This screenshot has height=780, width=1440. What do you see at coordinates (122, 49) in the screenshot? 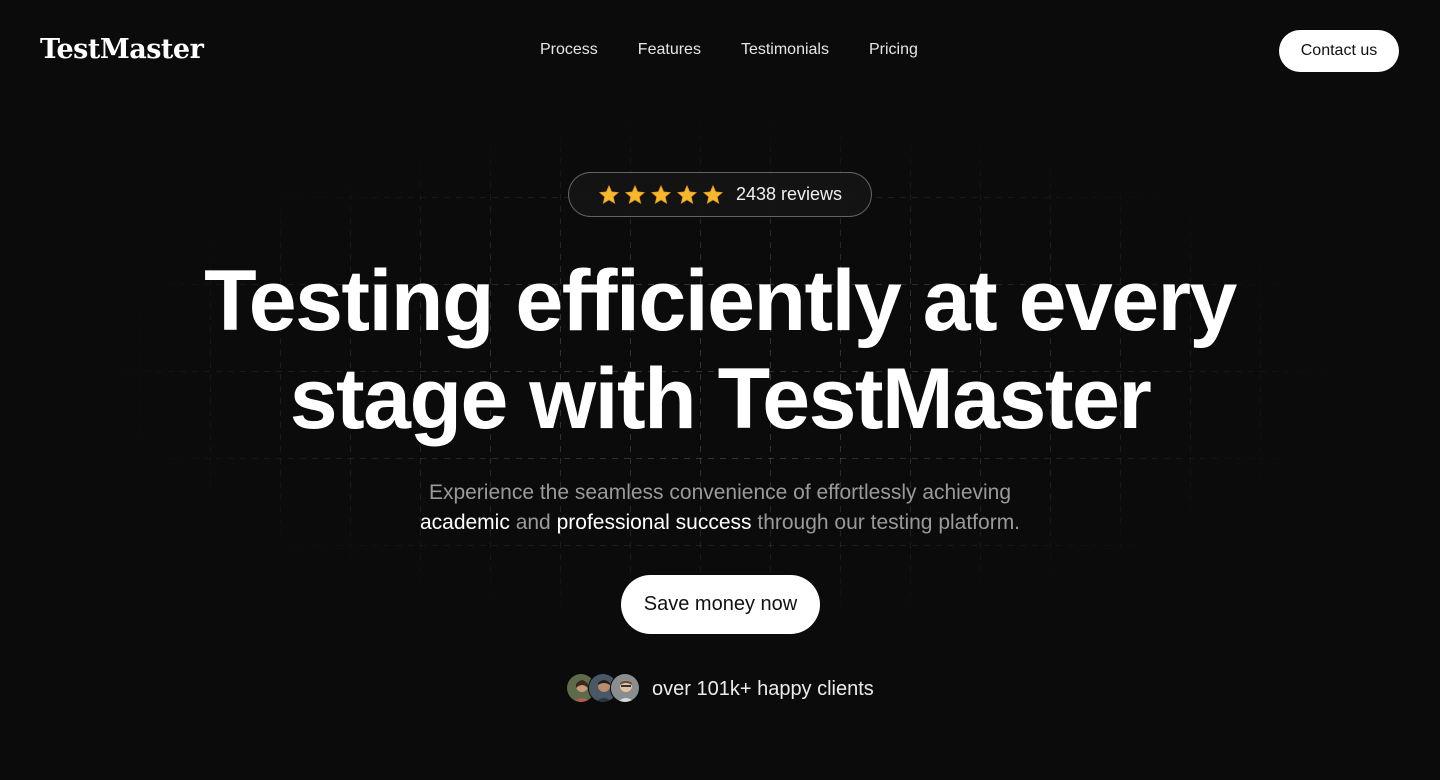
I see `logo: TestMaster` at bounding box center [122, 49].